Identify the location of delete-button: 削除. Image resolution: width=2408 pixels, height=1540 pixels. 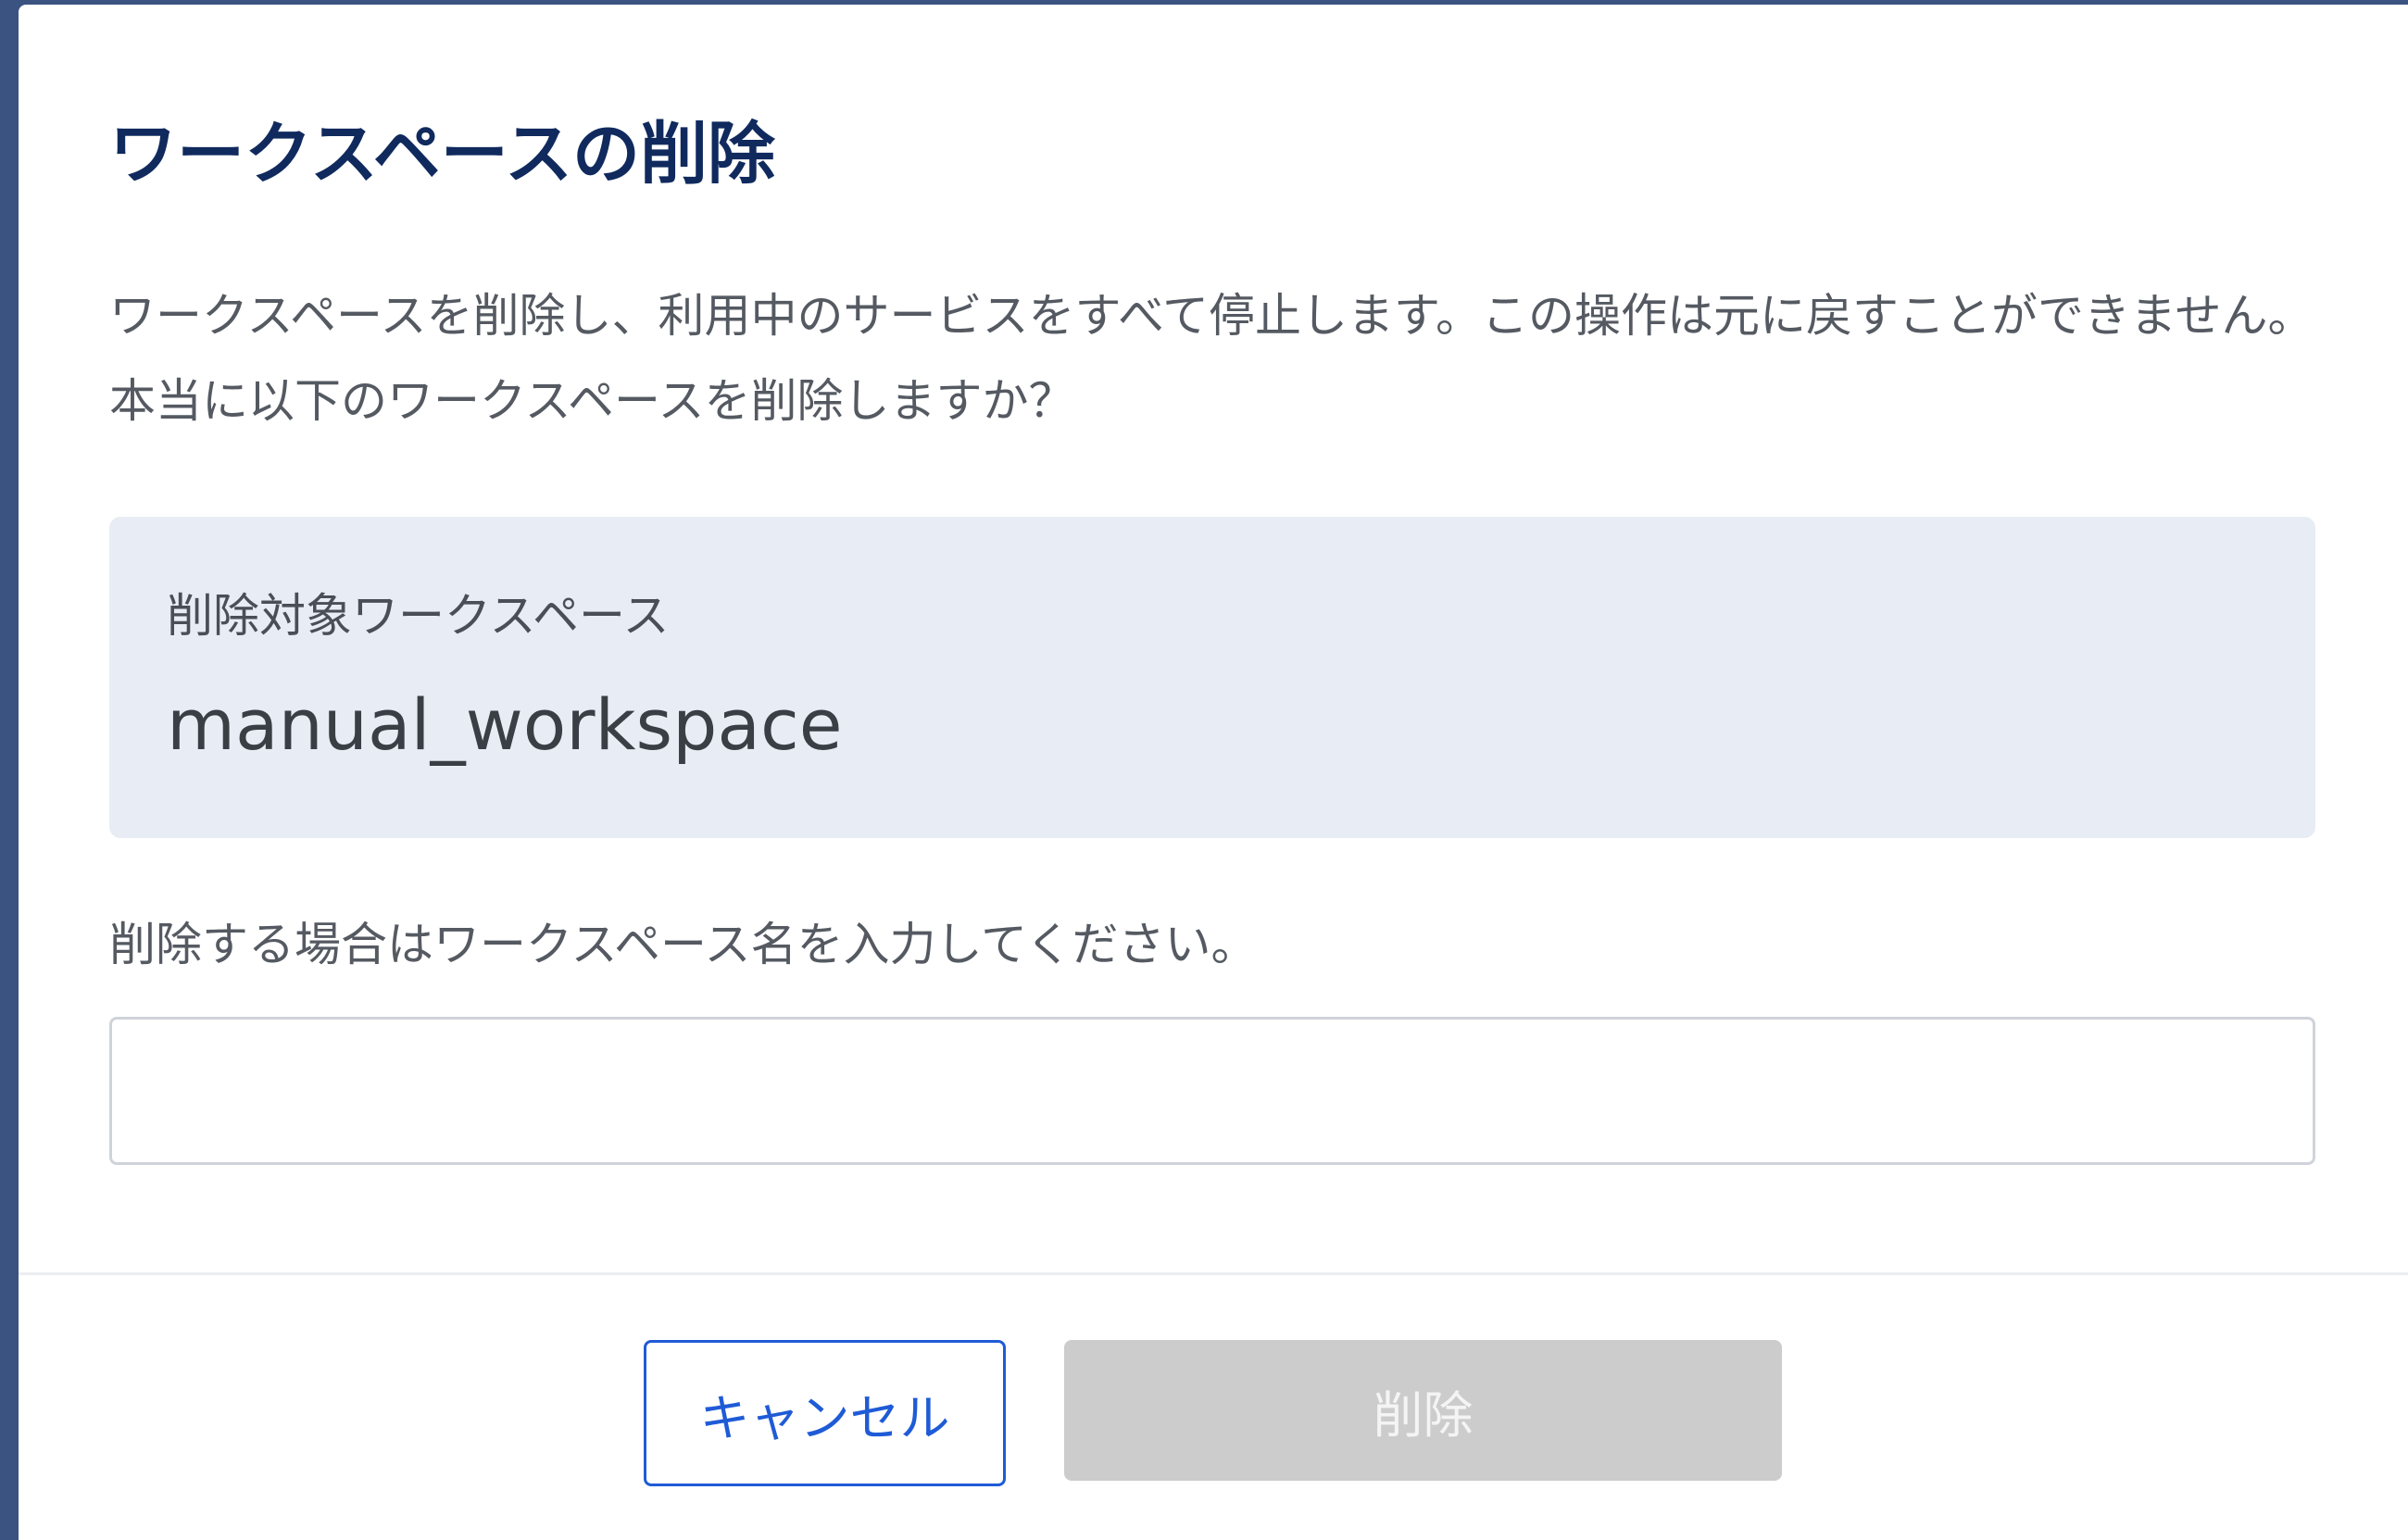
(1423, 1410).